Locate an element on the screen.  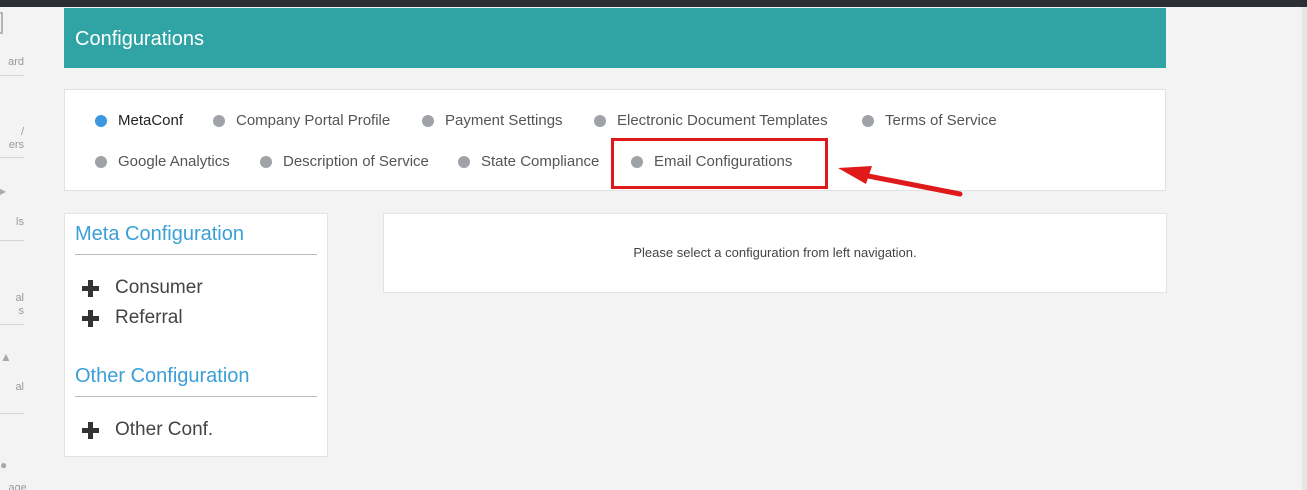
annotation-highlight-box is located at coordinates (719, 163).